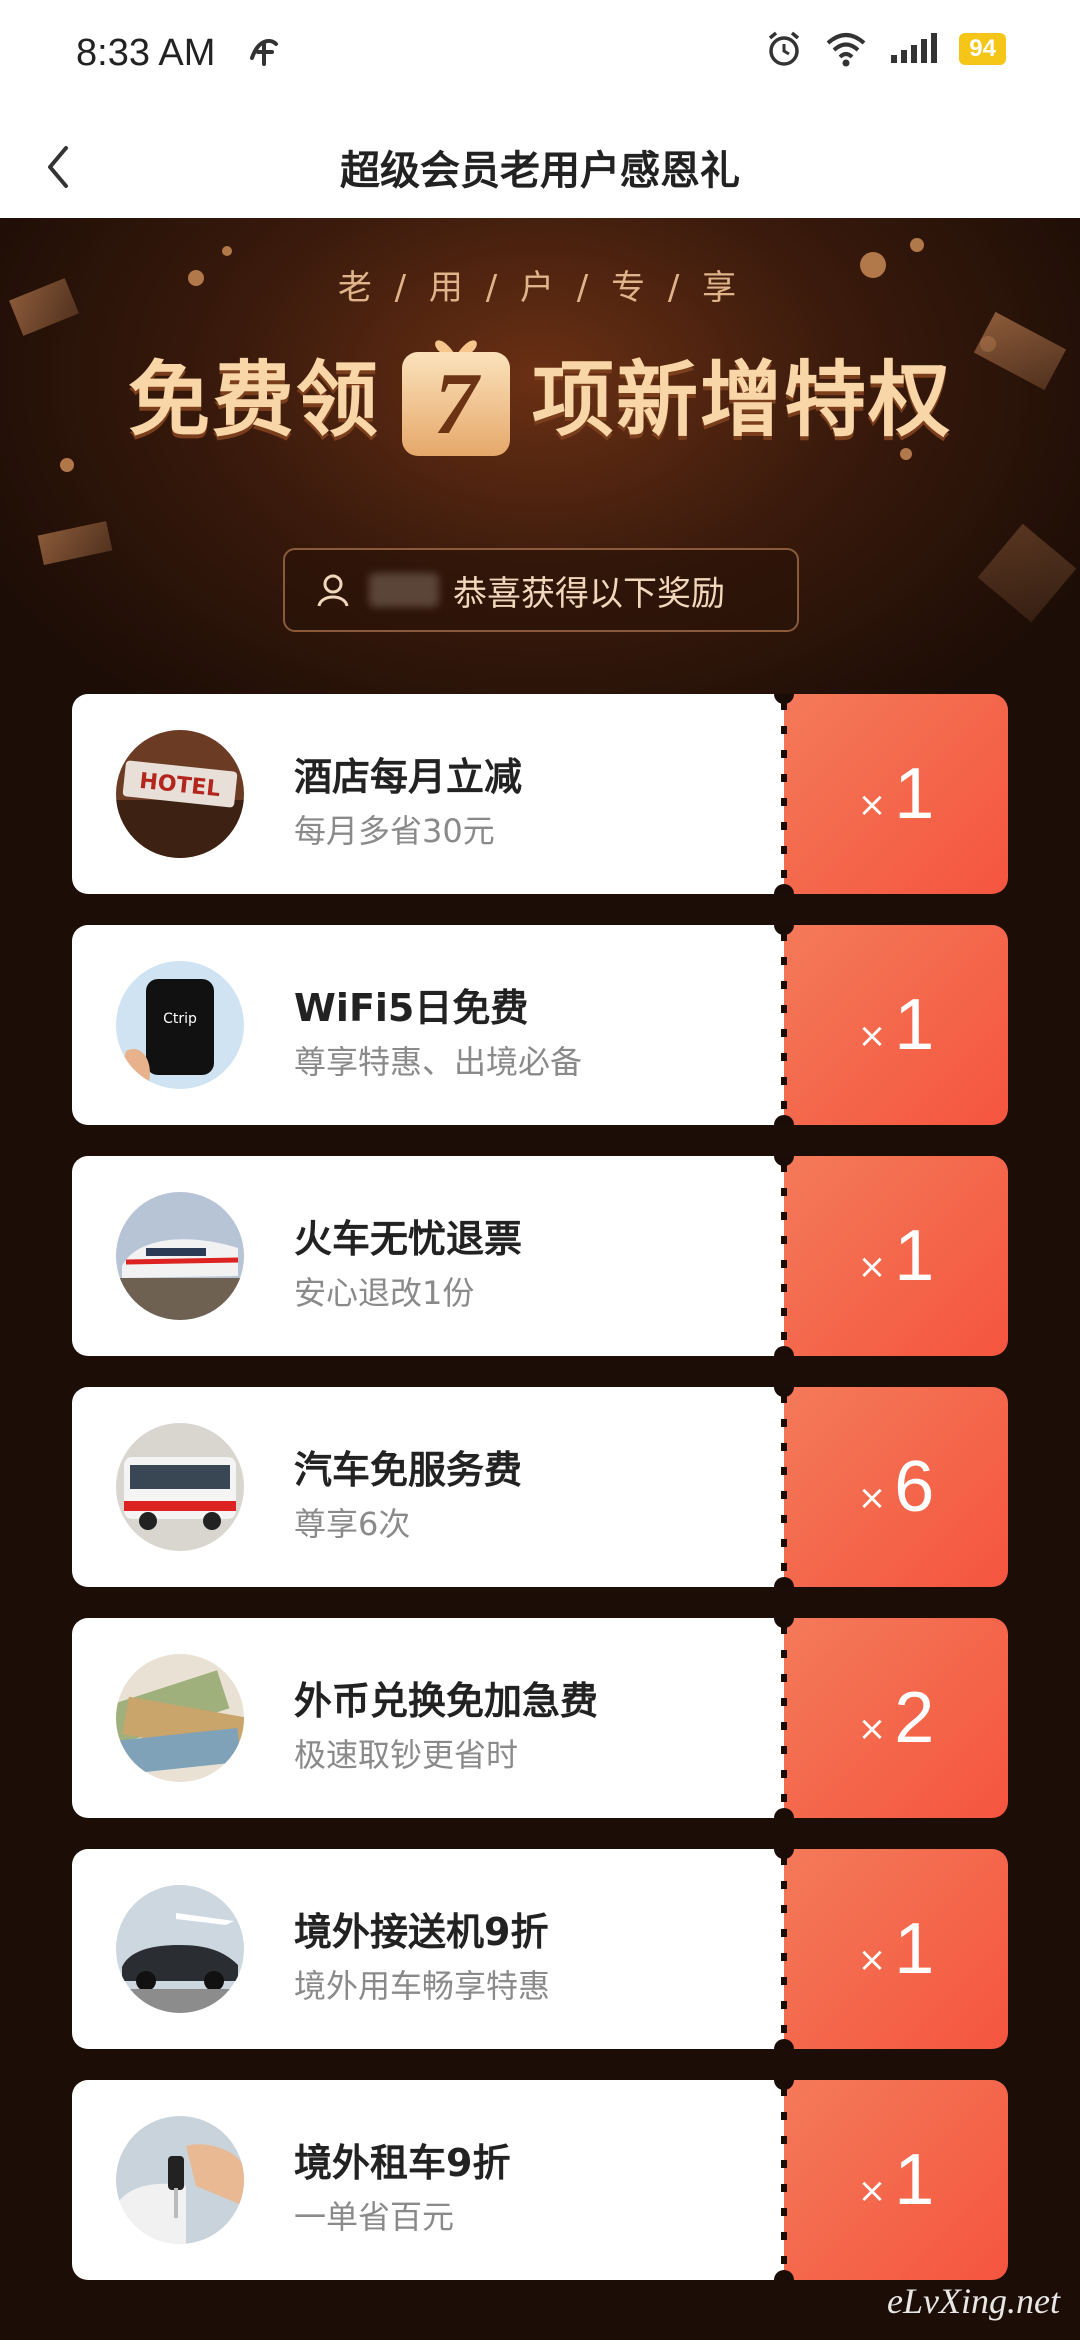  I want to click on wifi-device-icon: Ctrip, so click(180, 1025).